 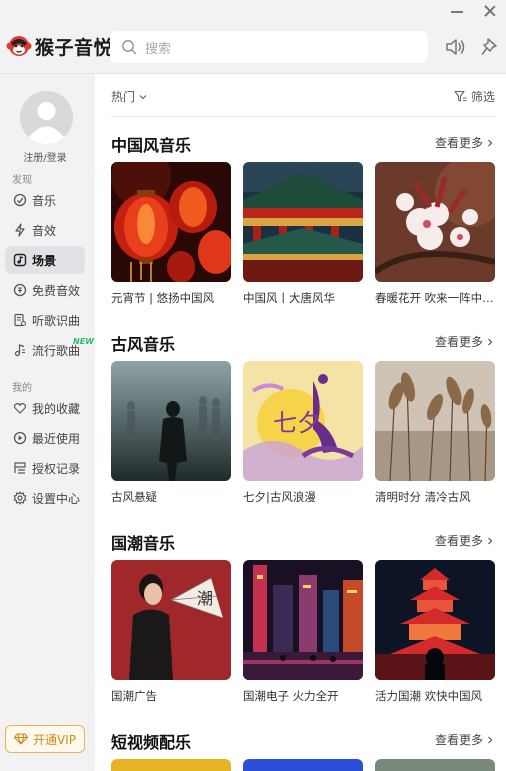 I want to click on playlist-card-reeds, so click(x=435, y=421).